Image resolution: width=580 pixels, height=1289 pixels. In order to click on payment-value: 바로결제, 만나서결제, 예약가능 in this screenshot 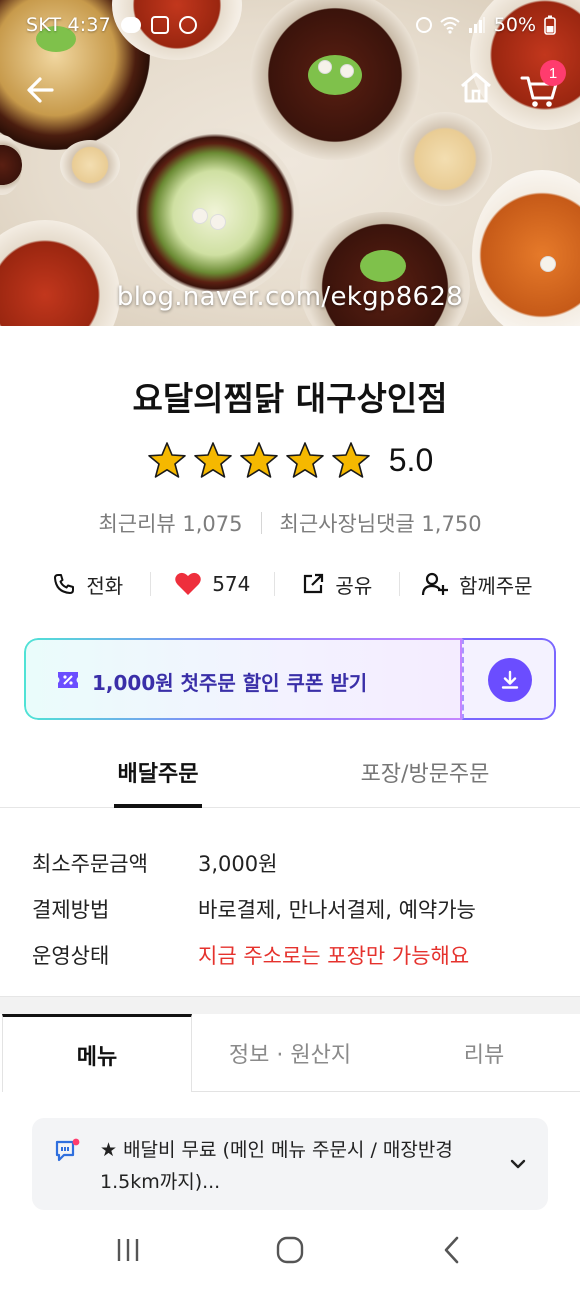, I will do `click(337, 910)`.